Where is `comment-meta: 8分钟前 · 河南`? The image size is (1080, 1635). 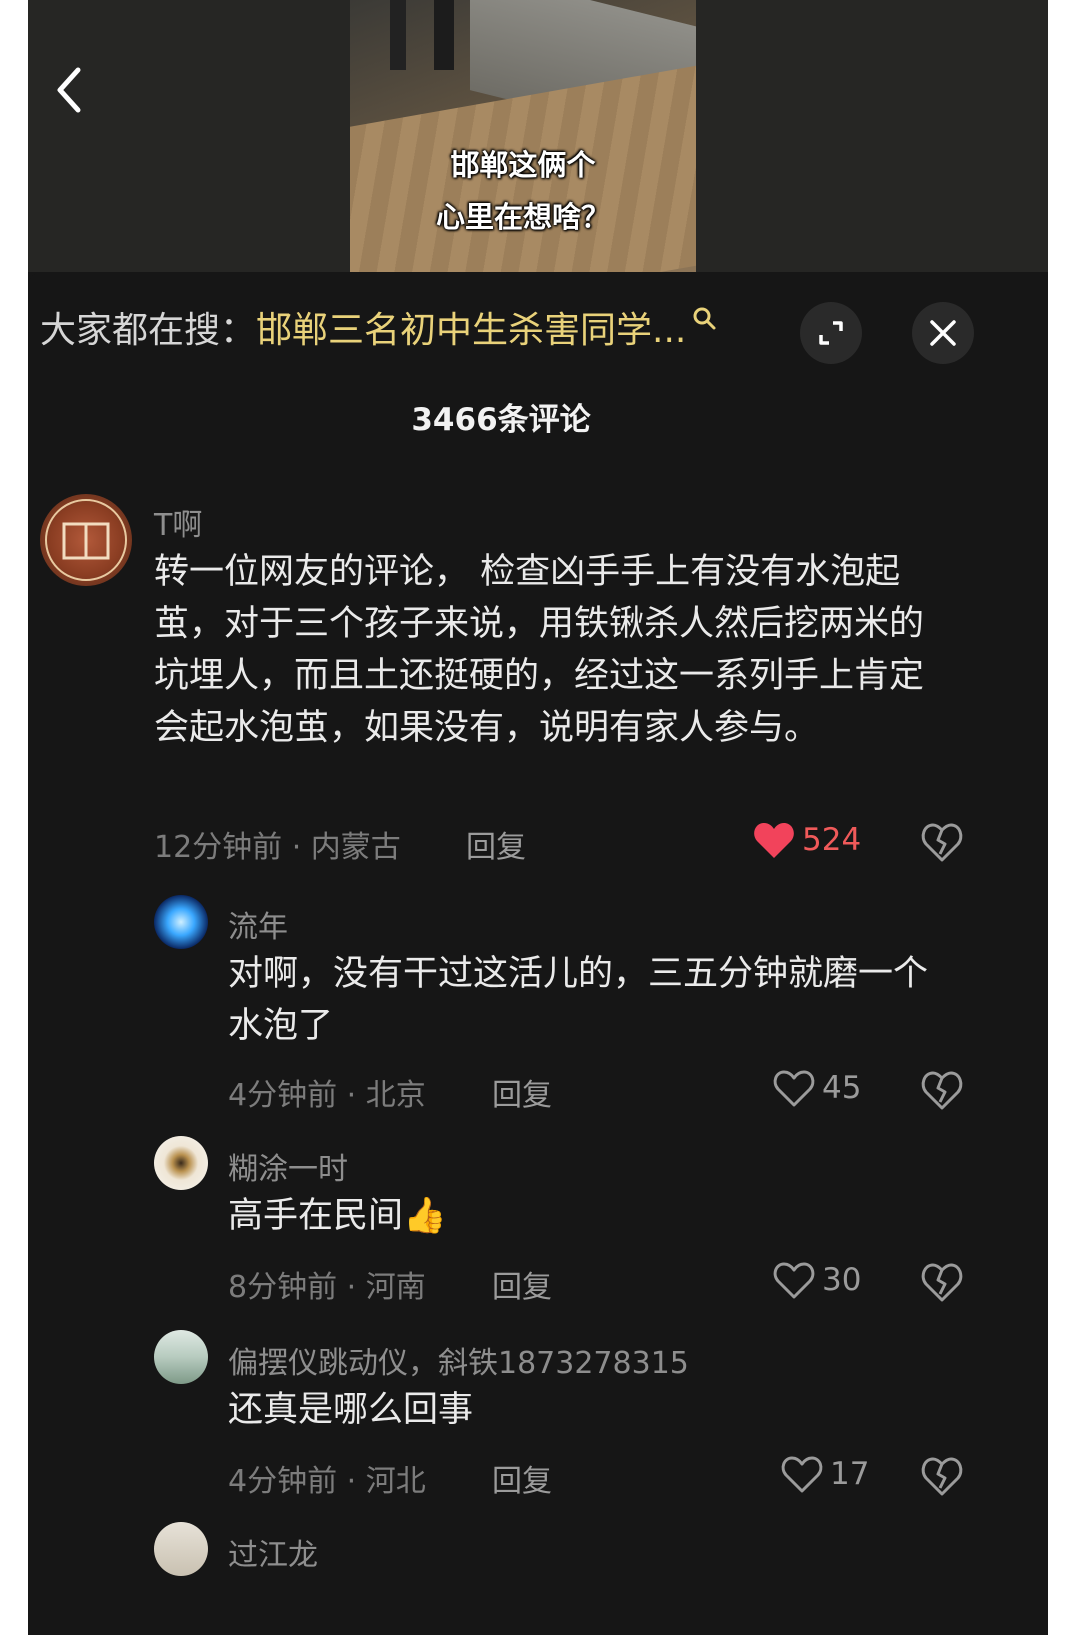
comment-meta: 8分钟前 · 河南 is located at coordinates (327, 1287).